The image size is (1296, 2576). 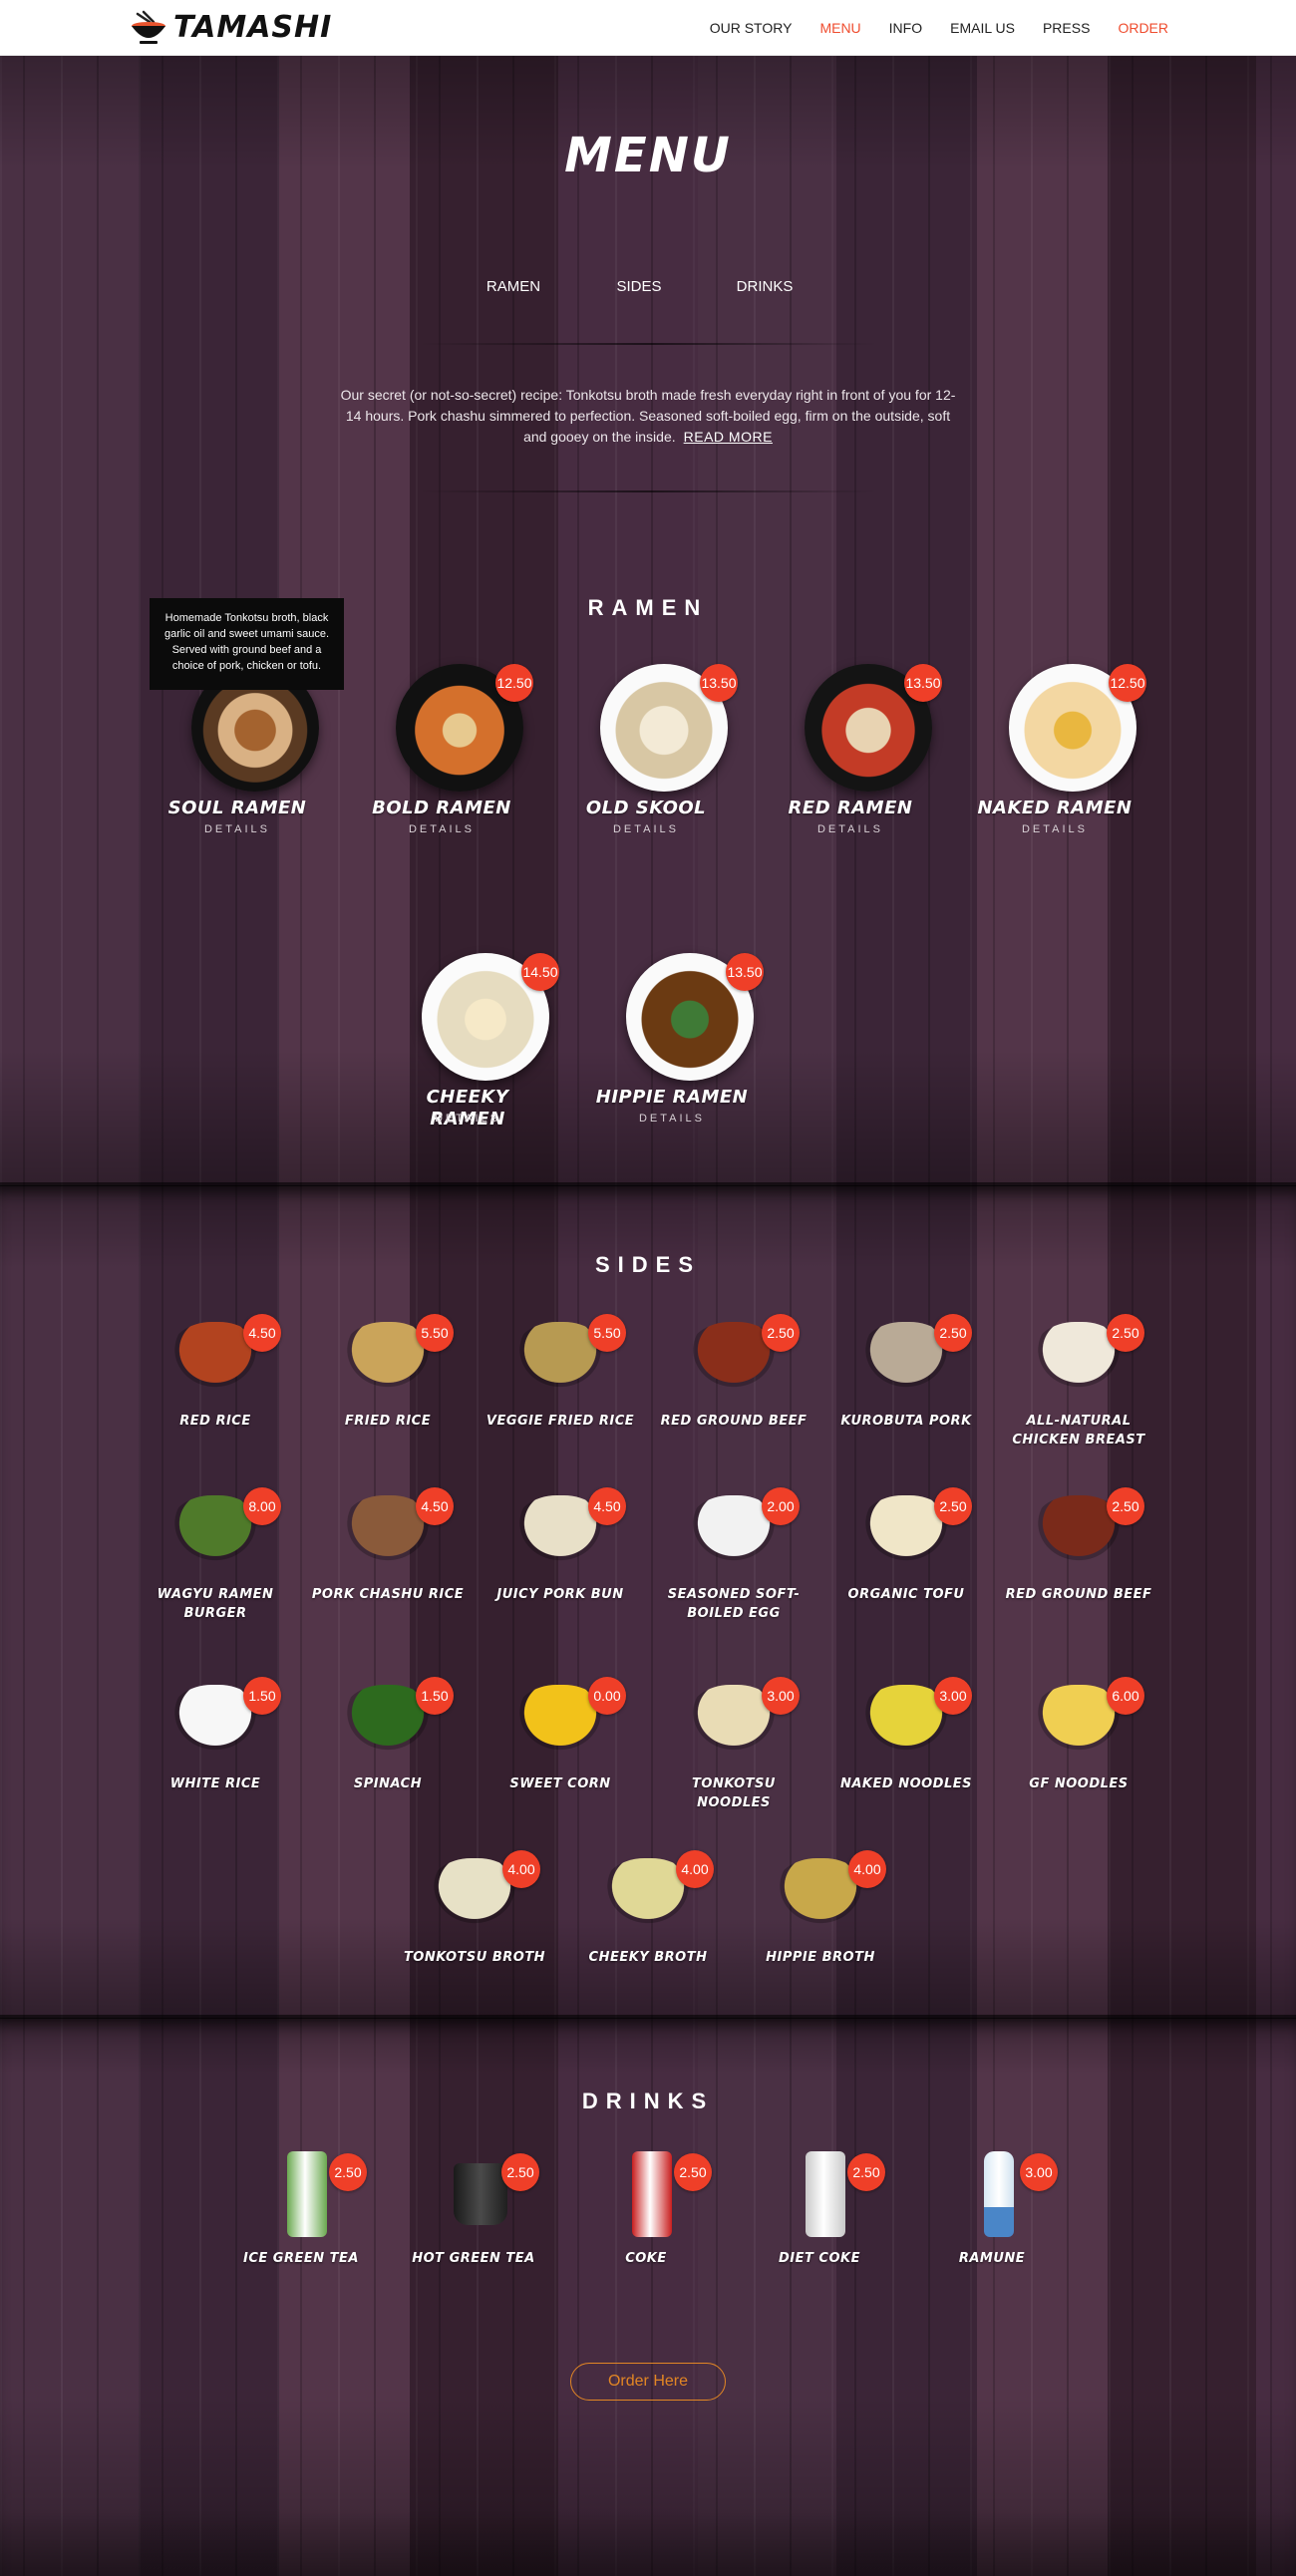 I want to click on tab-label: RAMEN, so click(x=513, y=286).